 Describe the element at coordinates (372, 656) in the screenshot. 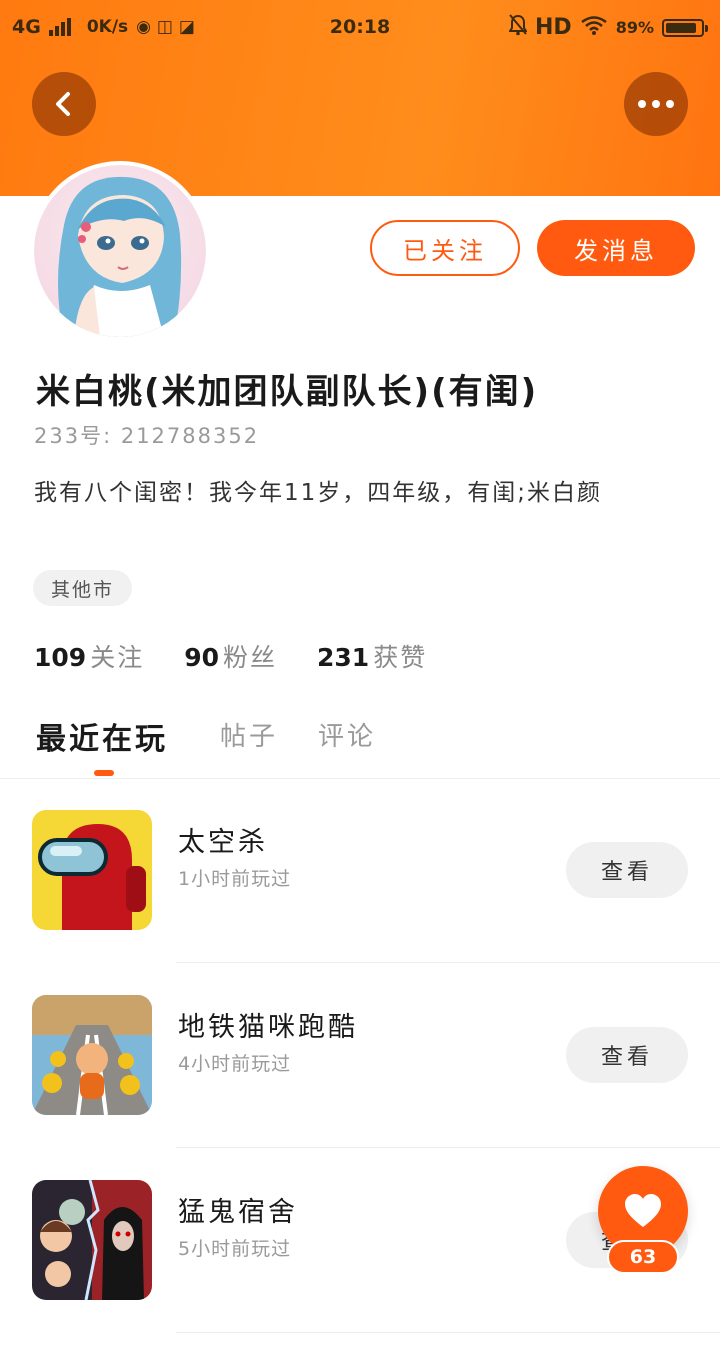

I see `stat-likes: 231 获赞` at that location.